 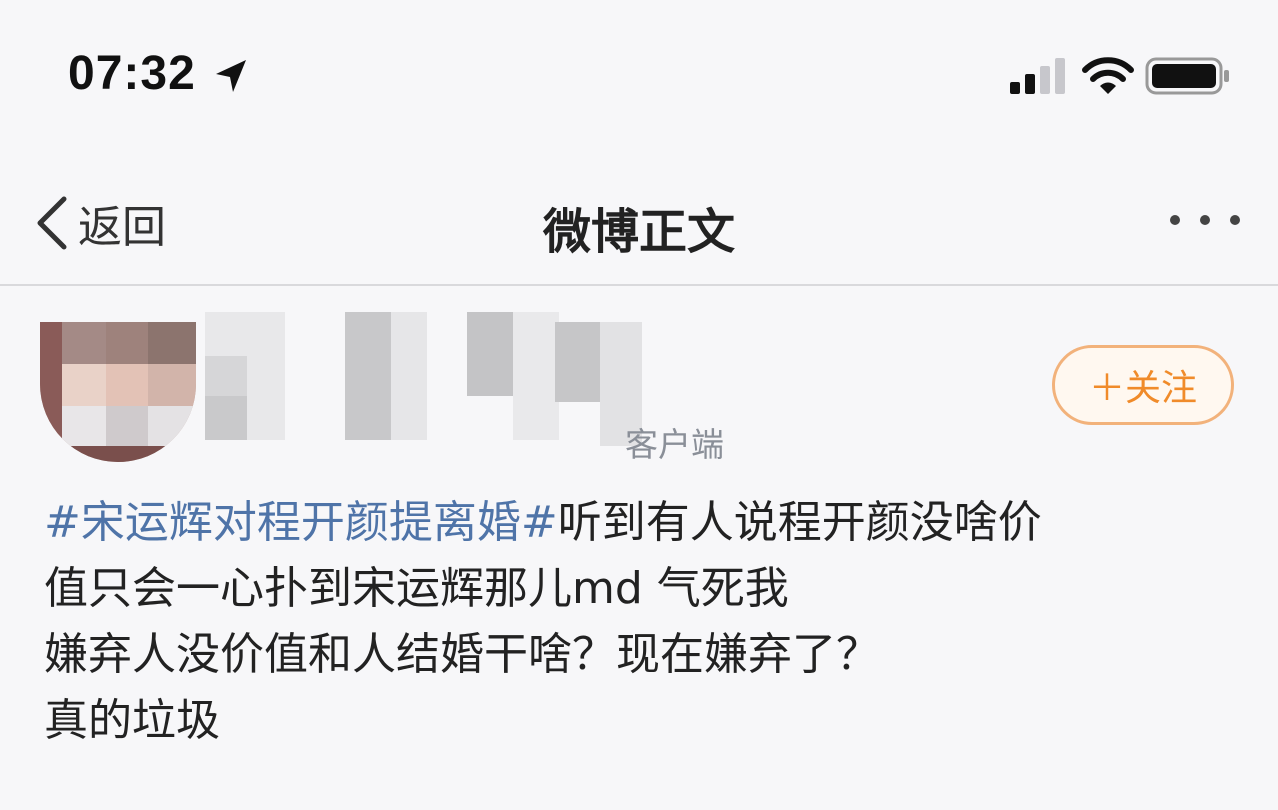 What do you see at coordinates (132, 73) in the screenshot?
I see `status-time: 07:32` at bounding box center [132, 73].